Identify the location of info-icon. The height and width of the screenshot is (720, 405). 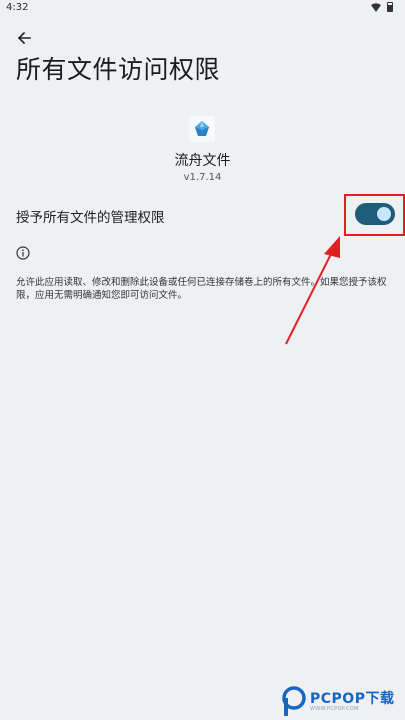
(23, 253).